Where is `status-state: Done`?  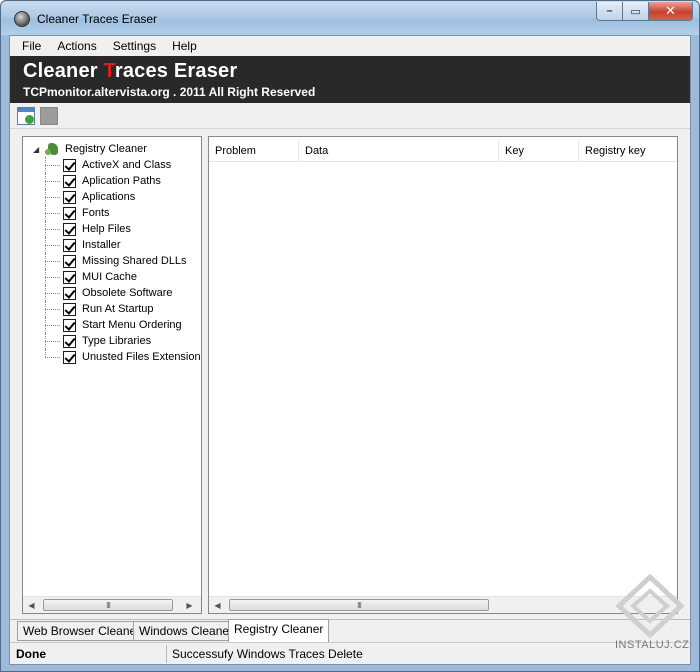
status-state: Done is located at coordinates (31, 654).